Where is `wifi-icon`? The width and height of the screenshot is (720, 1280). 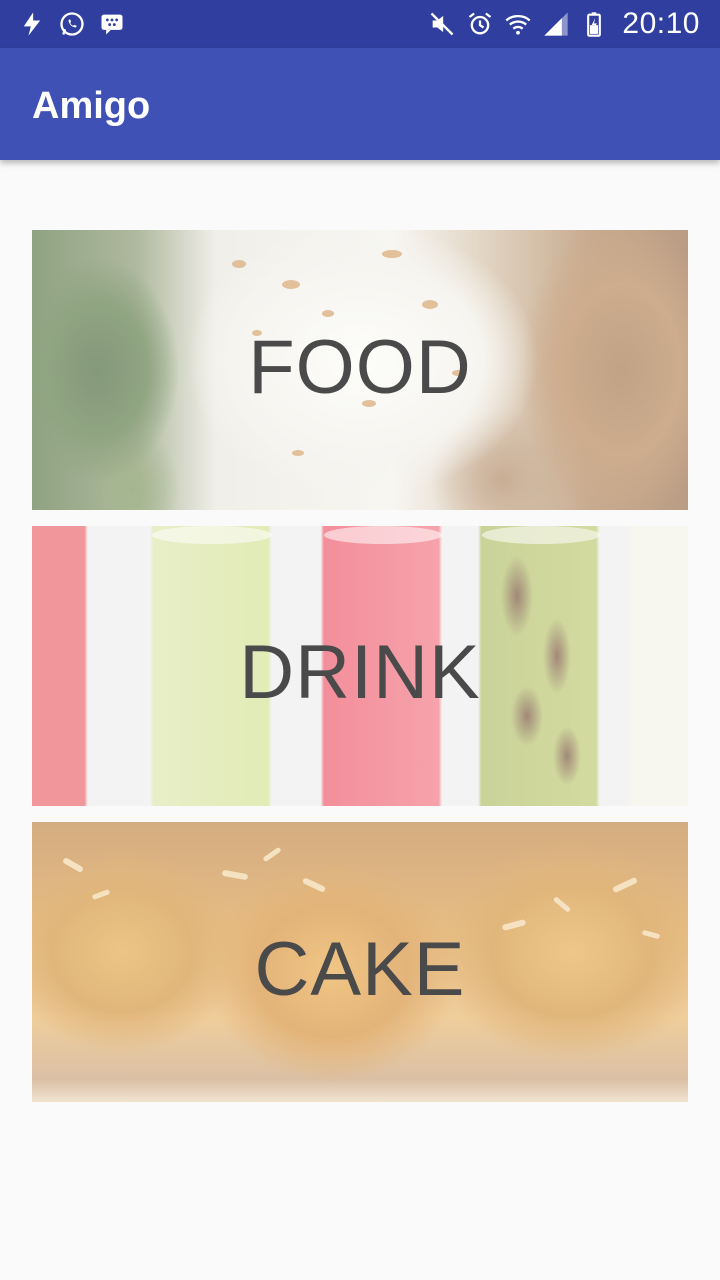
wifi-icon is located at coordinates (518, 24).